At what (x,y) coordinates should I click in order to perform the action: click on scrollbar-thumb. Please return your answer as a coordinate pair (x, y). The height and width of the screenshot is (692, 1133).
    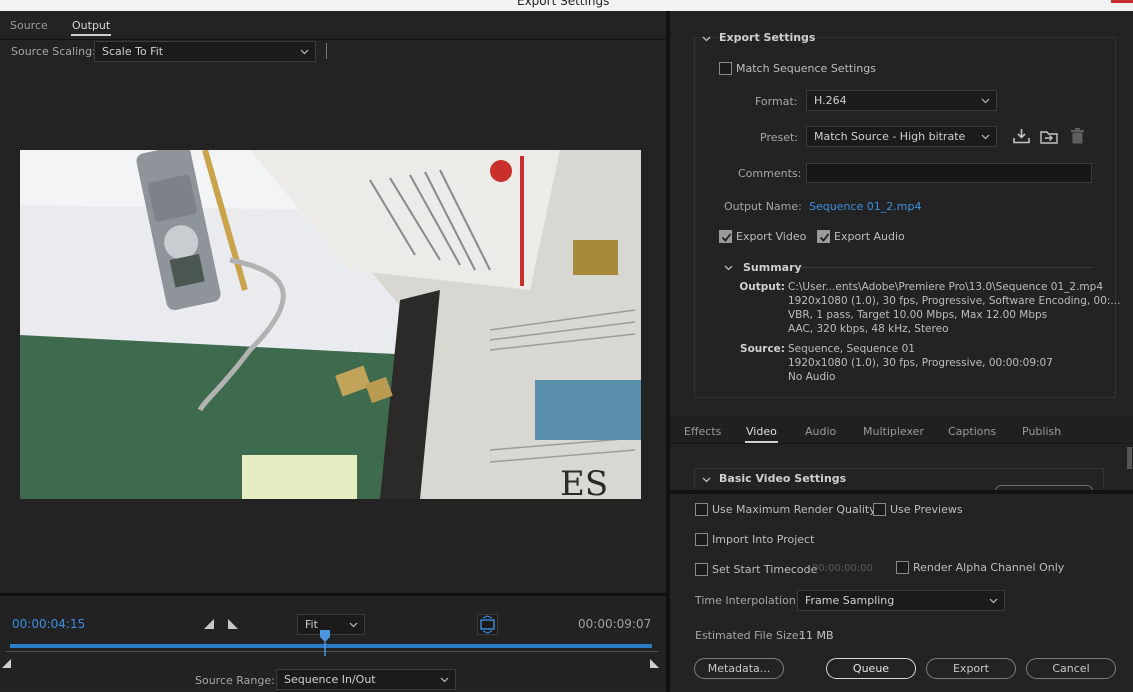
    Looking at the image, I should click on (1129, 458).